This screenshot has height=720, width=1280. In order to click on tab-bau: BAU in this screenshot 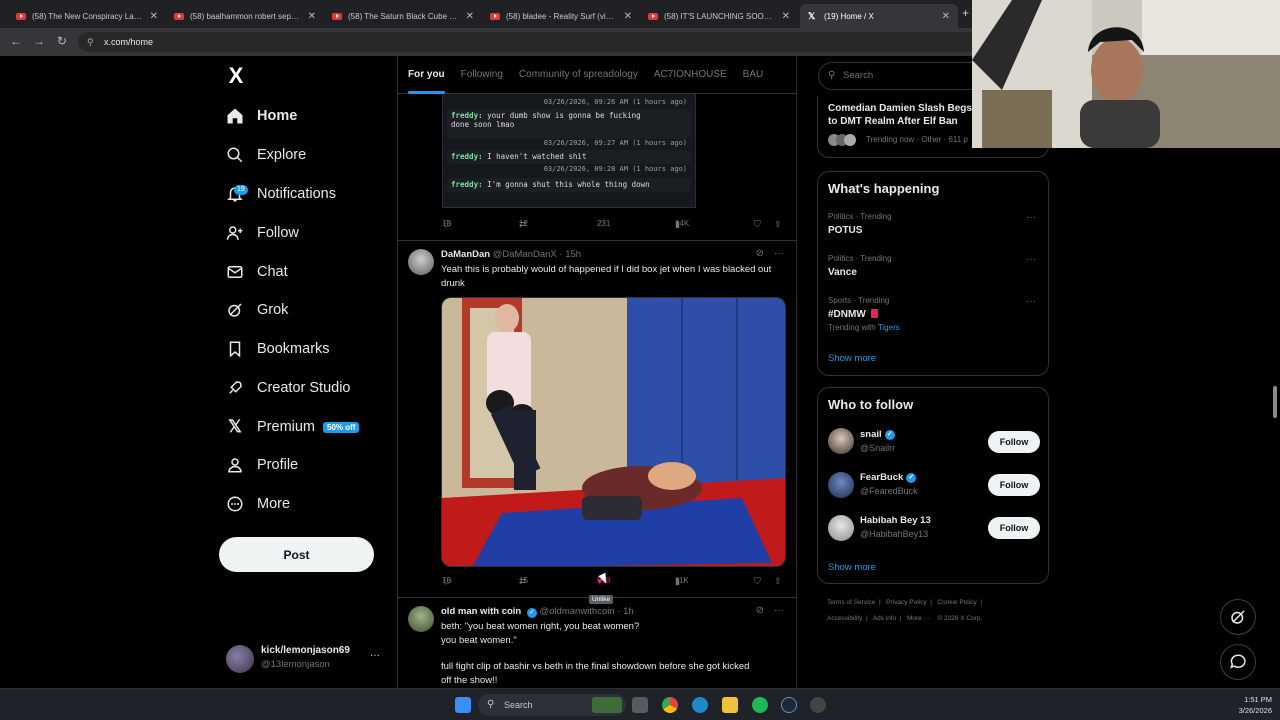, I will do `click(753, 75)`.